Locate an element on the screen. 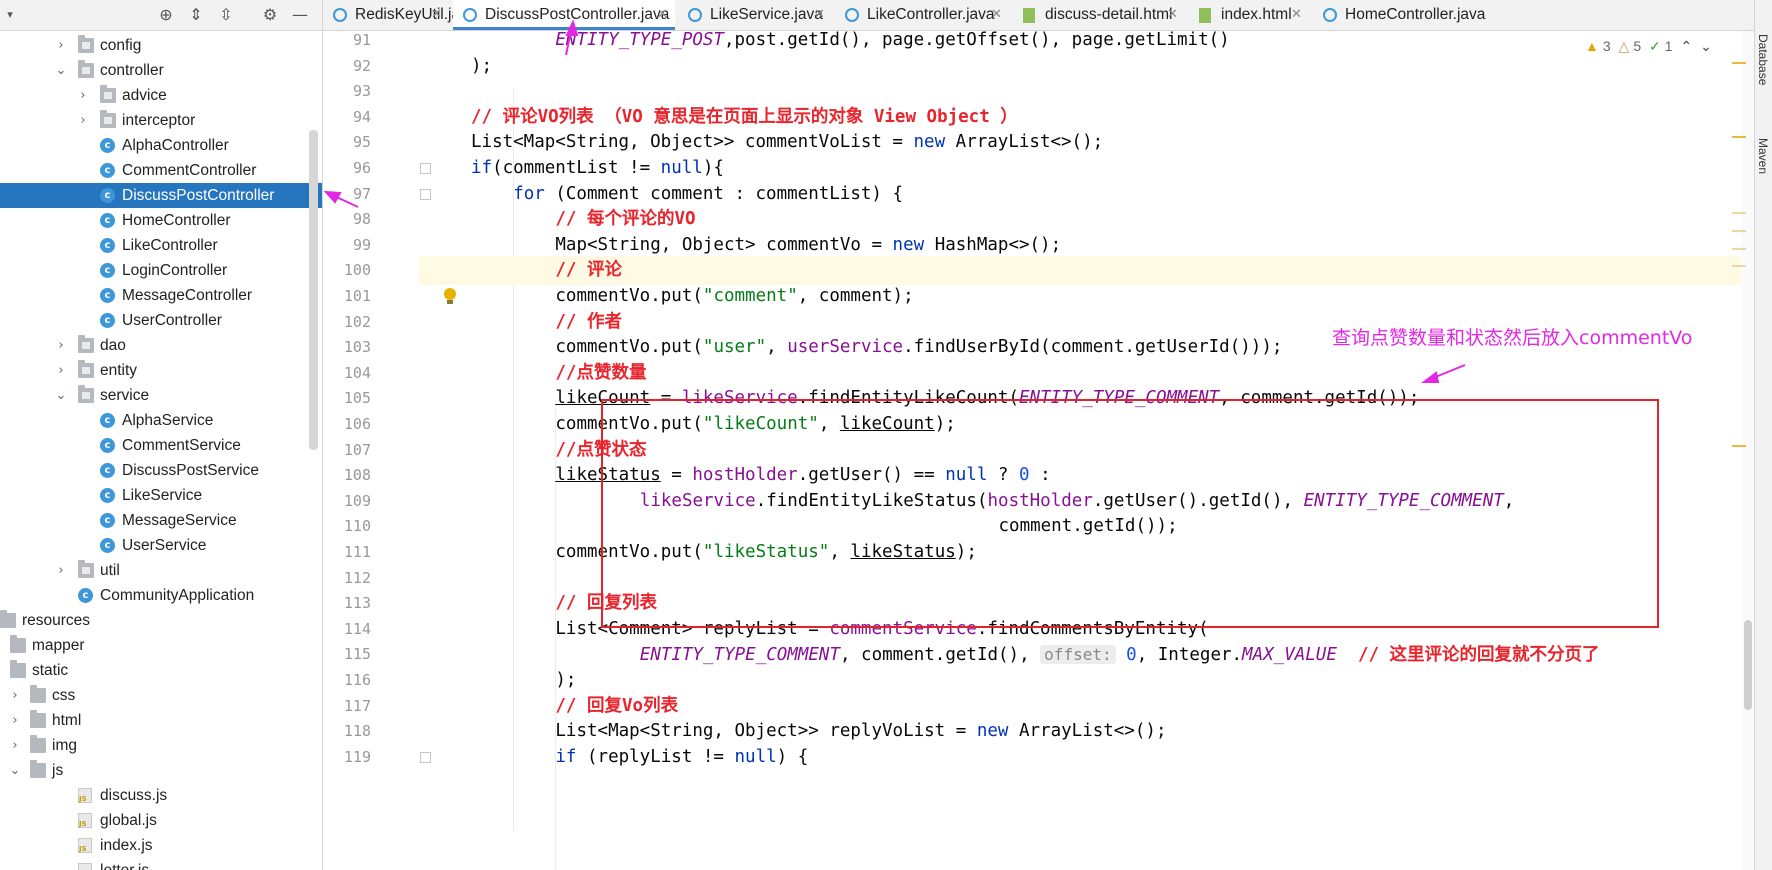  chevron-up-icon: ⌃ is located at coordinates (1686, 46).